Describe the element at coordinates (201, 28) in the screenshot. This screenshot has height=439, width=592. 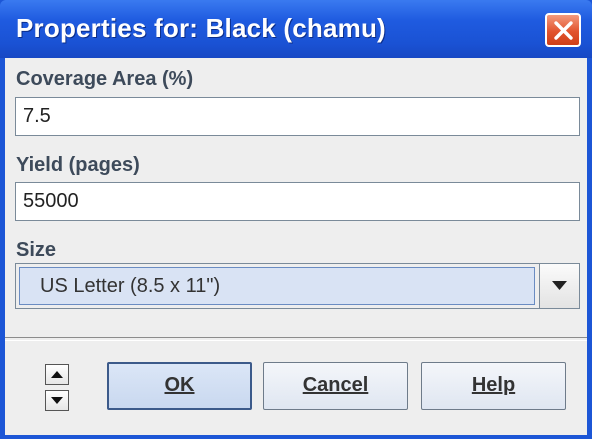
I see `dialog-title: Properties for: Black (chamu)` at that location.